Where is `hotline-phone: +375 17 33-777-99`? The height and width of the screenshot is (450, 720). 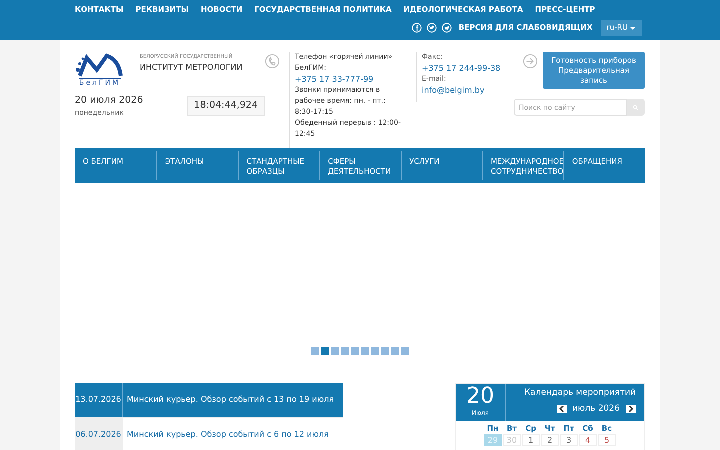 hotline-phone: +375 17 33-777-99 is located at coordinates (335, 79).